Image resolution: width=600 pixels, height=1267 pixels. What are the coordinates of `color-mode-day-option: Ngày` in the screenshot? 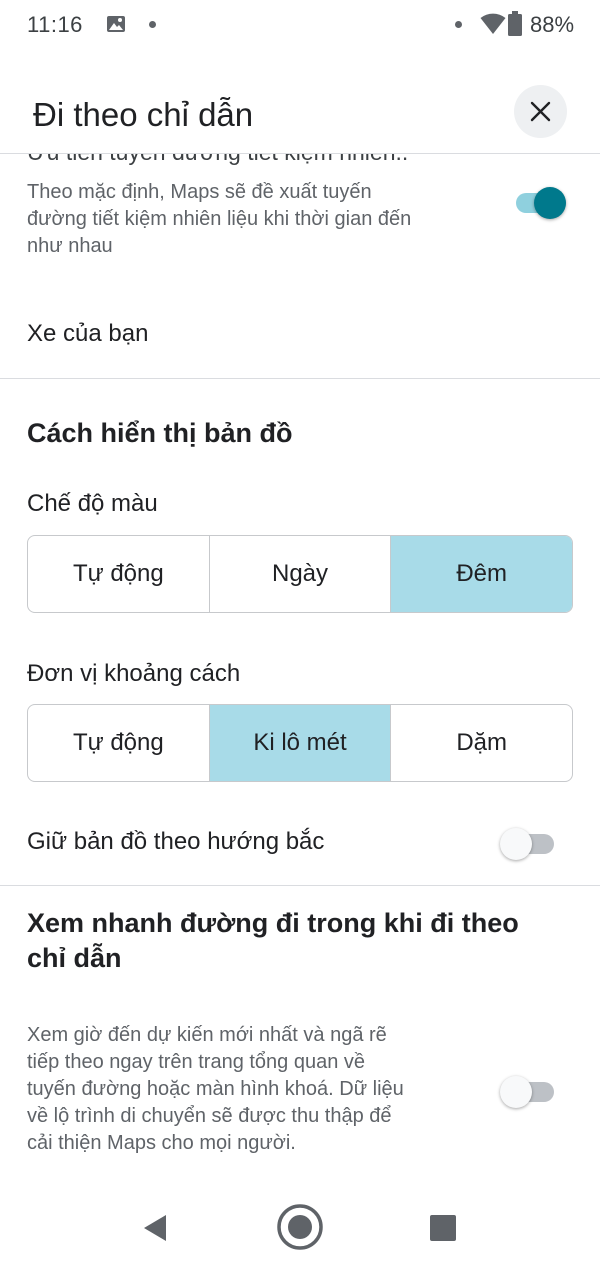 It's located at (301, 574).